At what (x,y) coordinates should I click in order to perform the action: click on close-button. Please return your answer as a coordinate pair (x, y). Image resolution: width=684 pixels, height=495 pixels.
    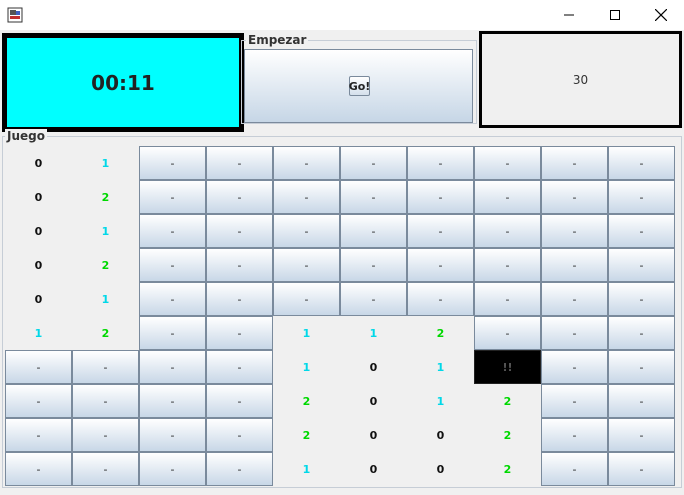
    Looking at the image, I should click on (661, 15).